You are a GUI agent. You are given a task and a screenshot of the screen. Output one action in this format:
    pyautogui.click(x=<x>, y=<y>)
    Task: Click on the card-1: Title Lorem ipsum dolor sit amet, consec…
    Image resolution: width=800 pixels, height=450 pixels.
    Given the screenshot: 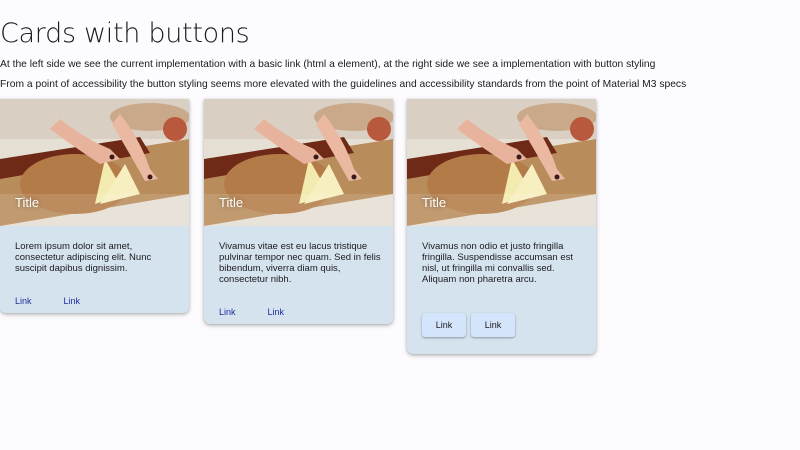 What is the action you would take?
    pyautogui.click(x=94, y=206)
    